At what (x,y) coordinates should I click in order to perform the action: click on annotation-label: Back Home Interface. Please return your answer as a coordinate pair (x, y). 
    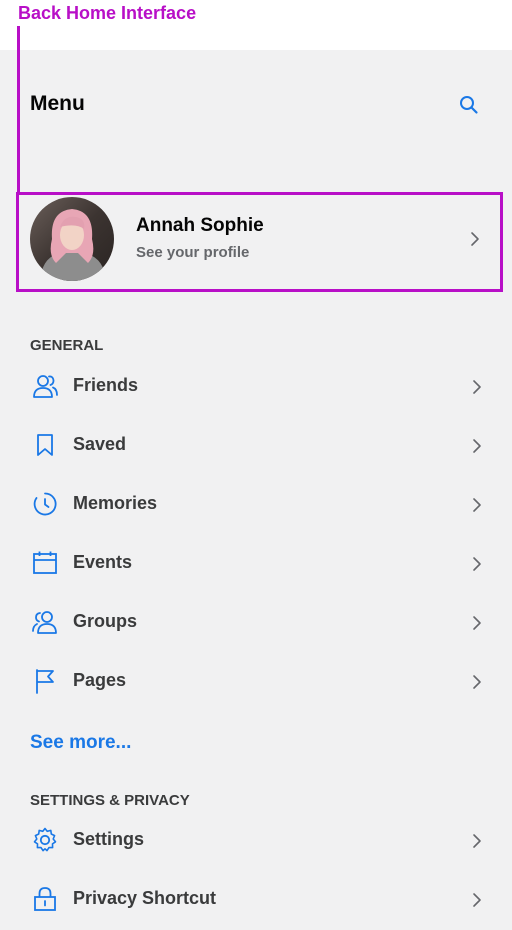
    Looking at the image, I should click on (107, 13).